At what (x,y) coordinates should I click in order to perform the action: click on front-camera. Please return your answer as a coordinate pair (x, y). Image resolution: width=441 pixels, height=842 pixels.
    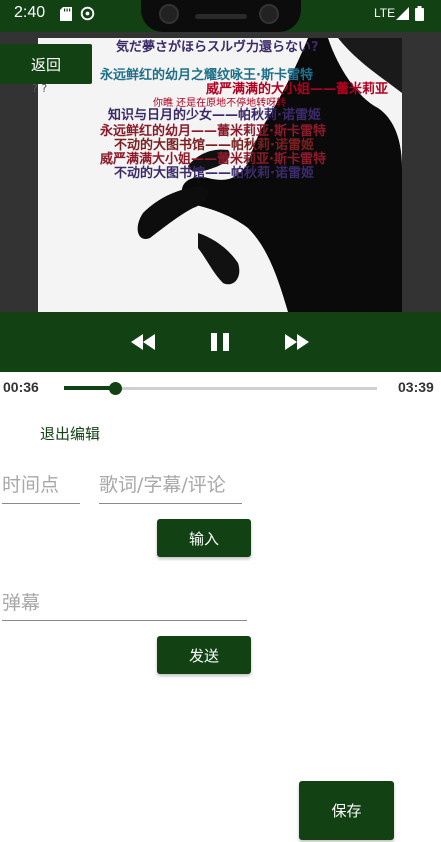
    Looking at the image, I should click on (169, 14).